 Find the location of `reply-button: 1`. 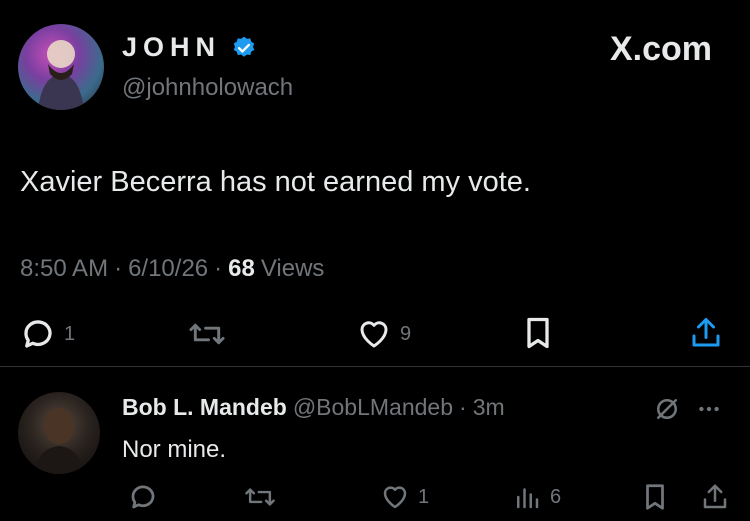

reply-button: 1 is located at coordinates (47, 334).